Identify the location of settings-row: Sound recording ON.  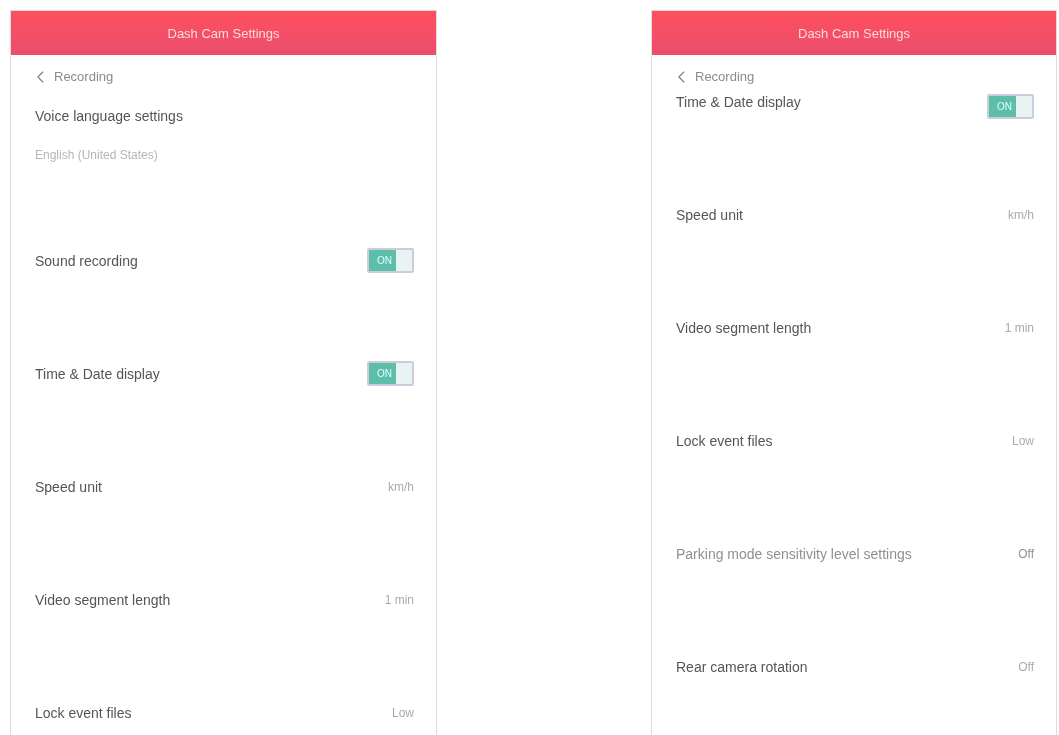
(223, 260).